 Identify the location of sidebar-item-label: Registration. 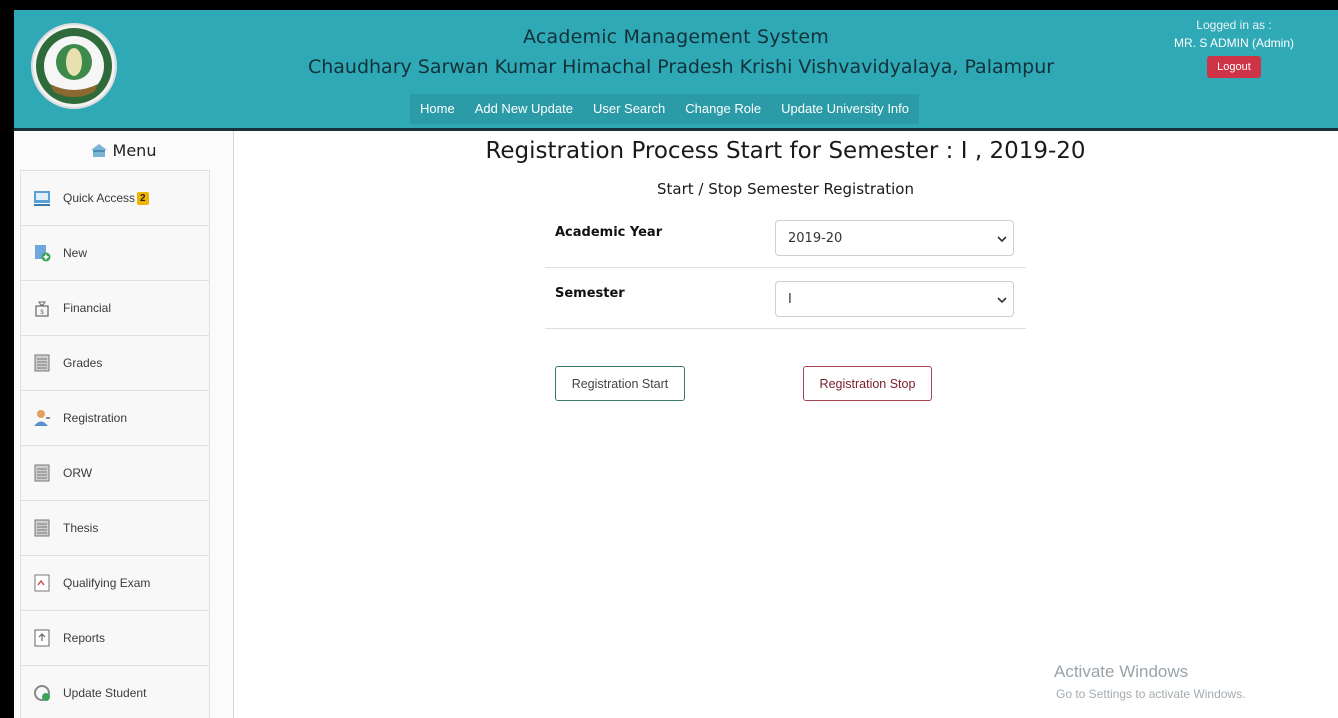
(95, 418).